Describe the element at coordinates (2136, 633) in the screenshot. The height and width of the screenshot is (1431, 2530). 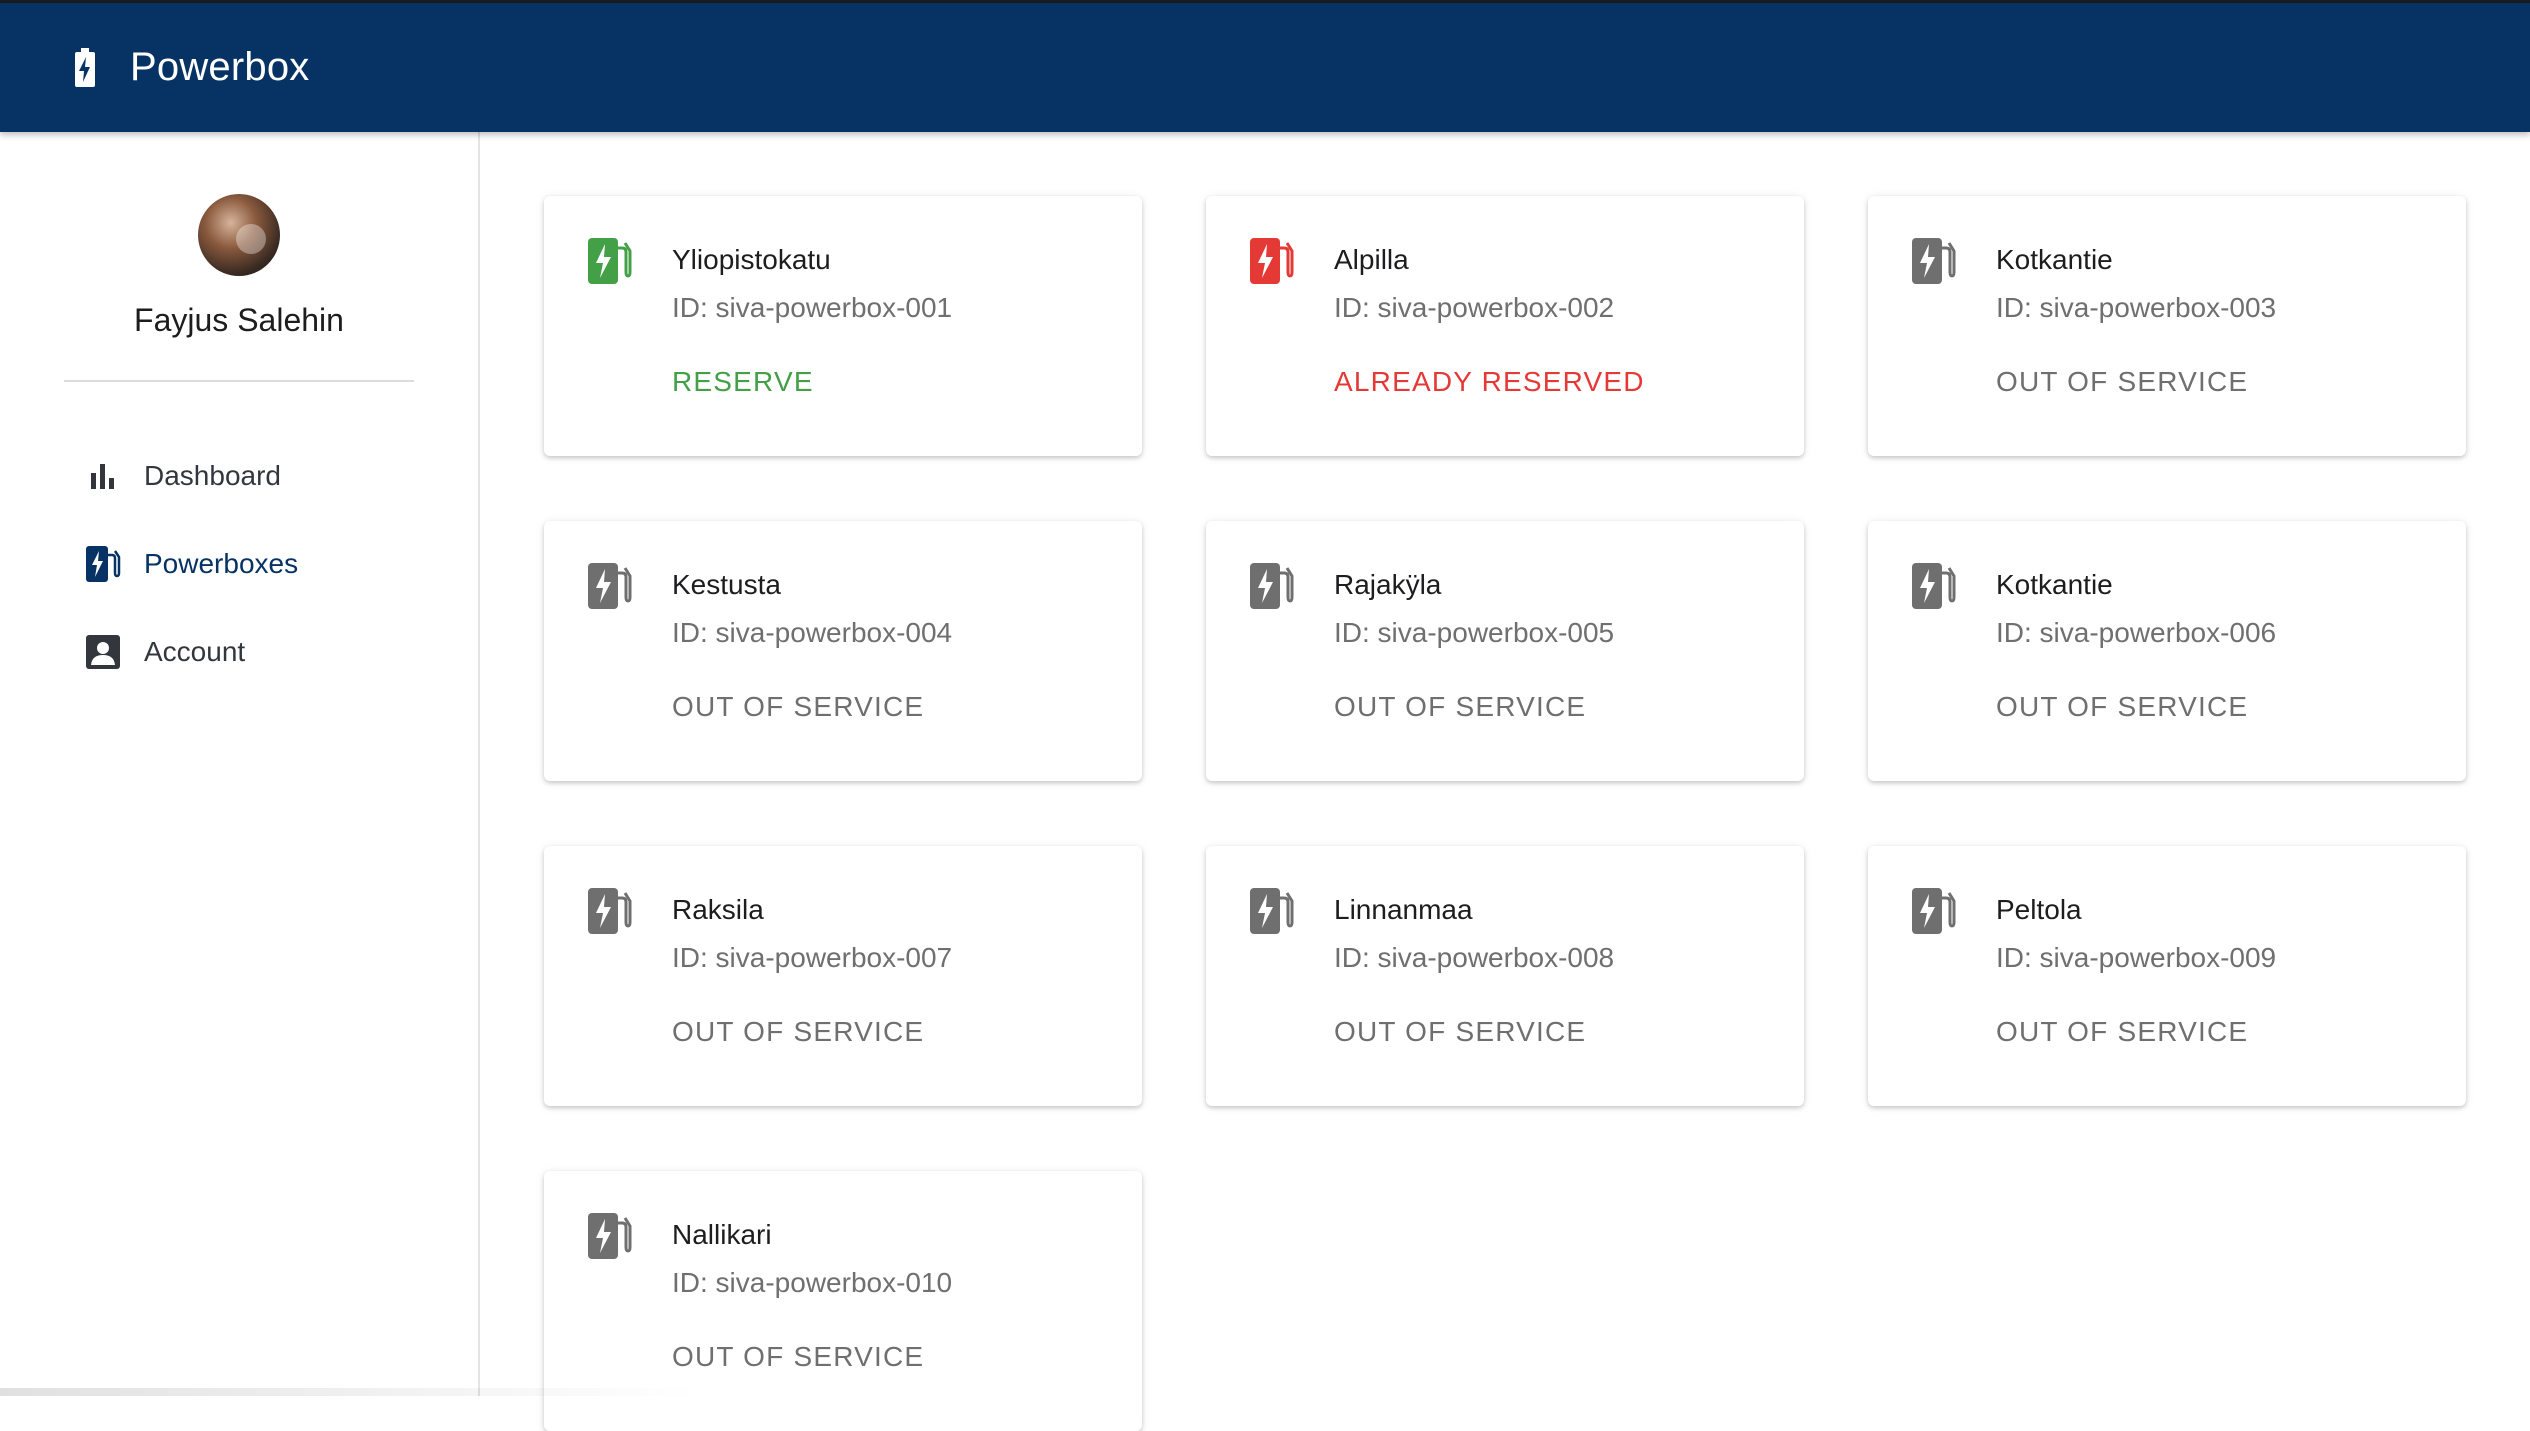
I see `powerbox-id: ID: siva-powerbox-006` at that location.